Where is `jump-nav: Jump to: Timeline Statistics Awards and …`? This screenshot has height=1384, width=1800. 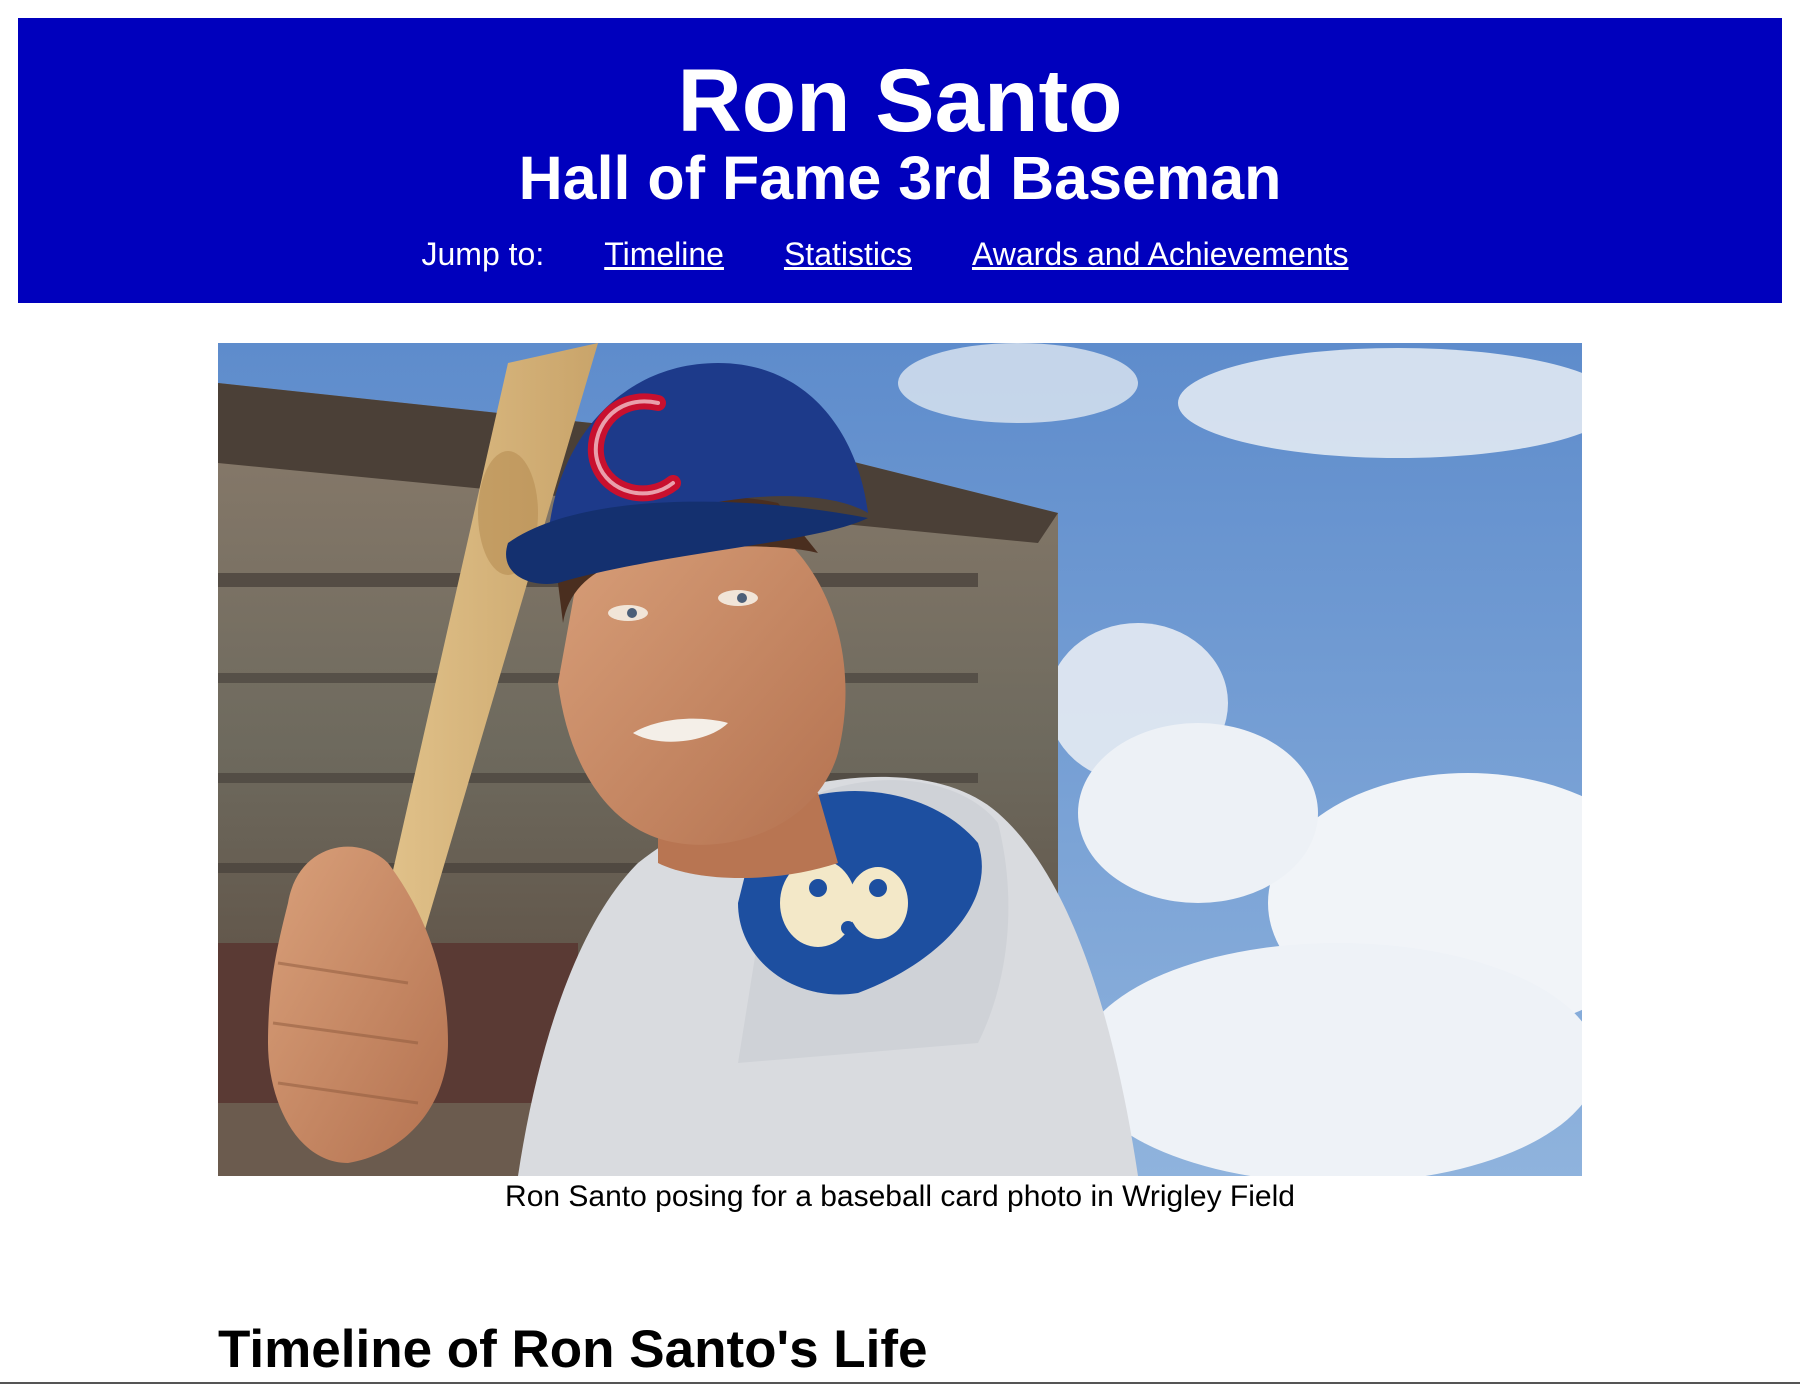
jump-nav: Jump to: Timeline Statistics Awards and … is located at coordinates (900, 254).